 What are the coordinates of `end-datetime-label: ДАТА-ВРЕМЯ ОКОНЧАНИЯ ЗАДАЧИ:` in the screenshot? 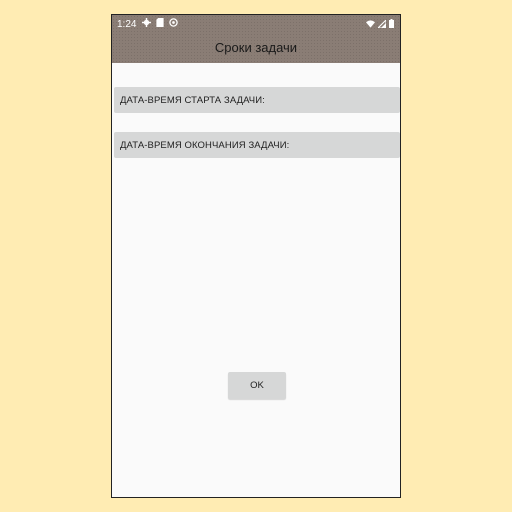 It's located at (205, 145).